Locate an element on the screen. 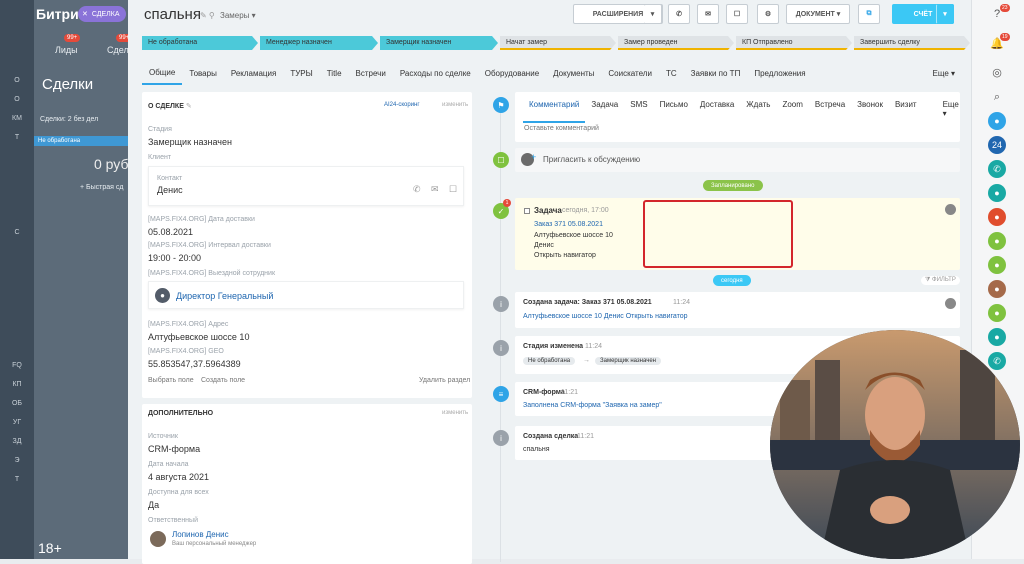 Image resolution: width=1024 pixels, height=564 pixels. extra-change-link: изменить is located at coordinates (455, 413).